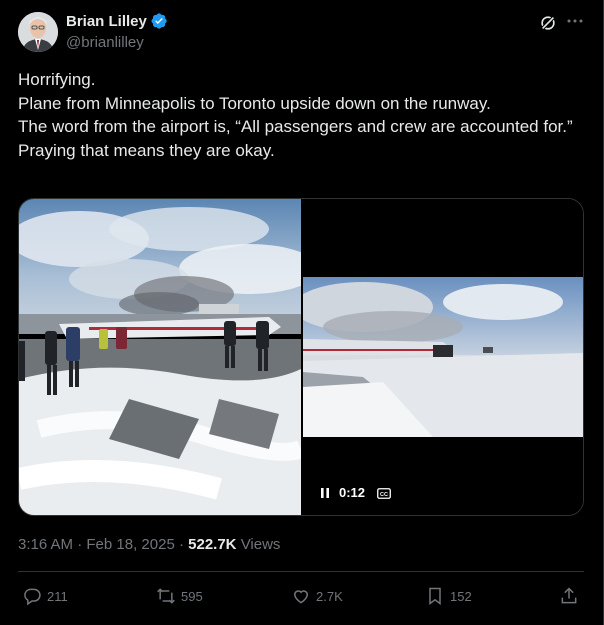  What do you see at coordinates (352, 492) in the screenshot?
I see `video-elapsed-time: 0:12` at bounding box center [352, 492].